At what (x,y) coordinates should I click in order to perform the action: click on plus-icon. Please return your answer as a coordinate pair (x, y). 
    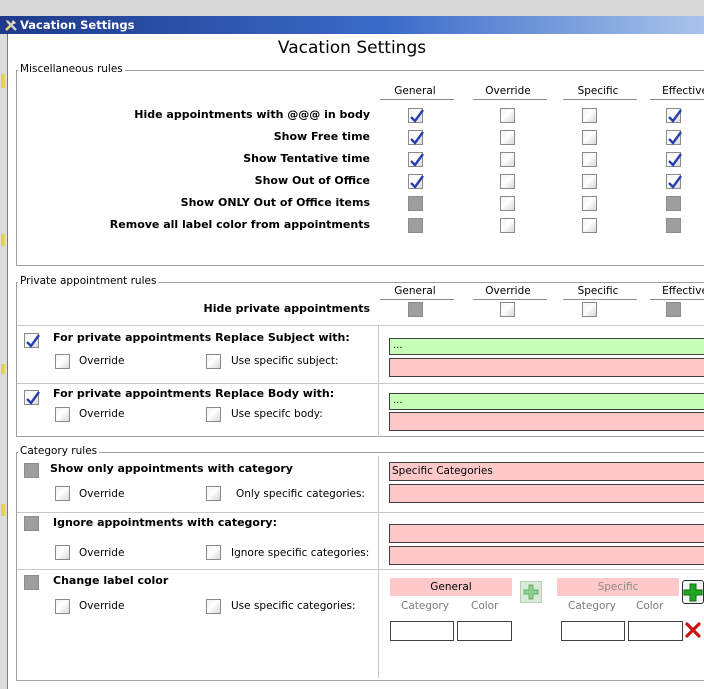
    Looking at the image, I should click on (531, 592).